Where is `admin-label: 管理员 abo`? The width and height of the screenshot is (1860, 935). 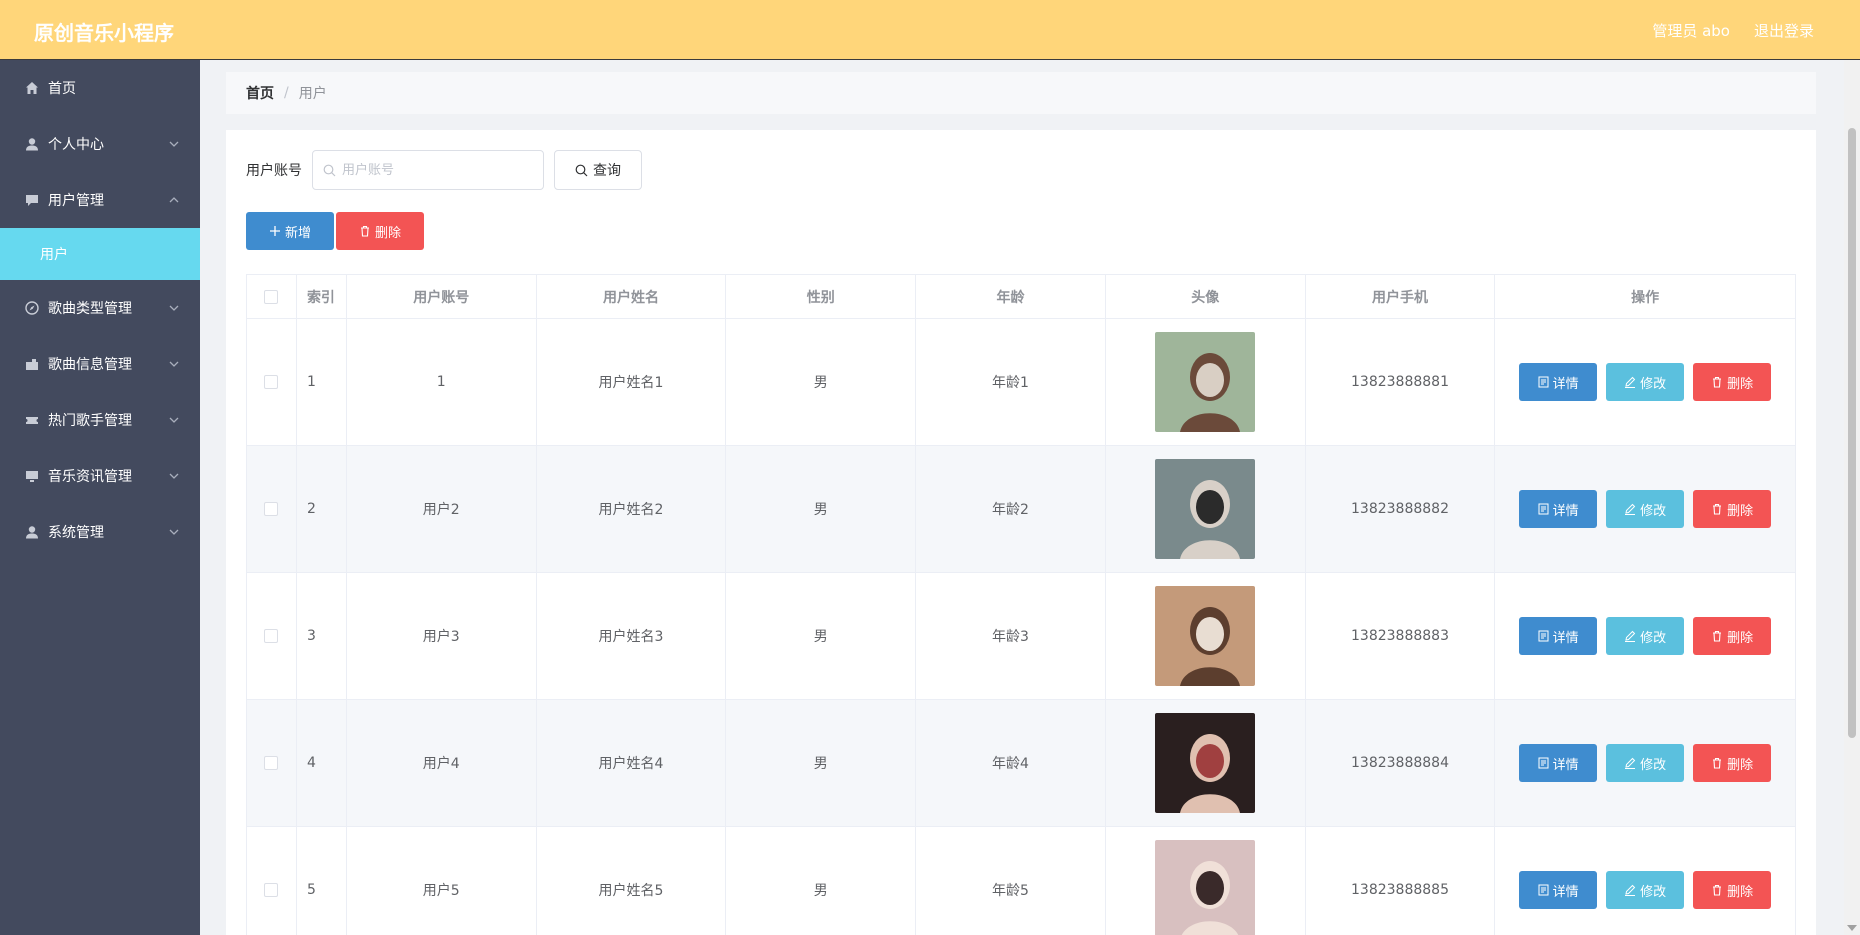 admin-label: 管理员 abo is located at coordinates (1691, 30).